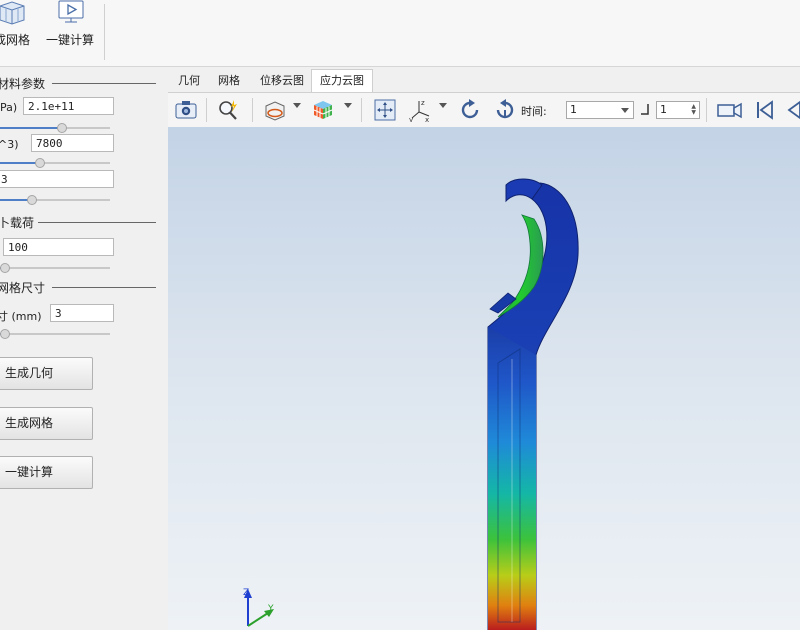 The height and width of the screenshot is (630, 800). I want to click on time-select: 1, so click(600, 110).